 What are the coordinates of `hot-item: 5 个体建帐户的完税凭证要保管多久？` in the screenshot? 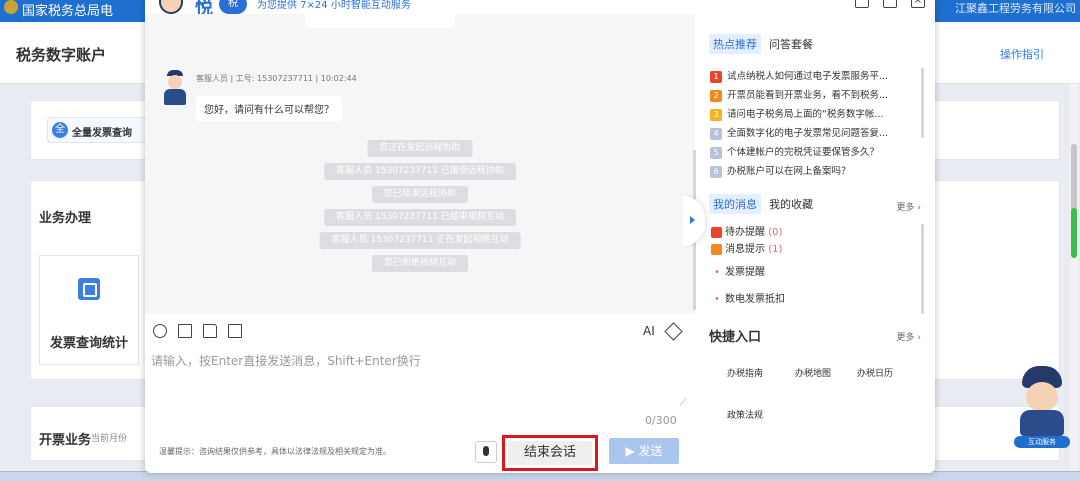 It's located at (814, 153).